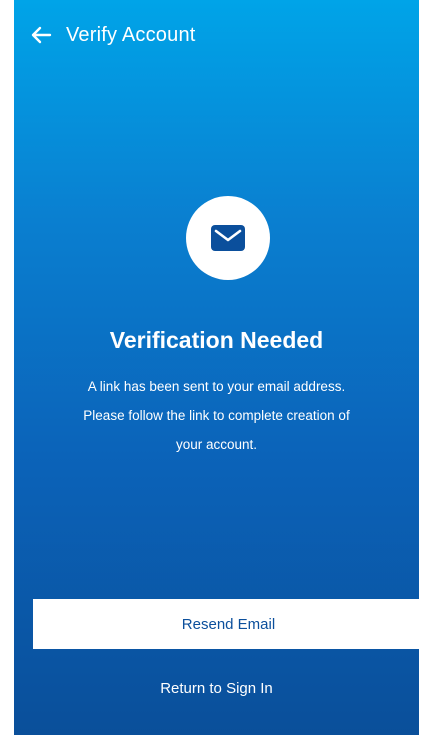  I want to click on envelope-icon, so click(228, 238).